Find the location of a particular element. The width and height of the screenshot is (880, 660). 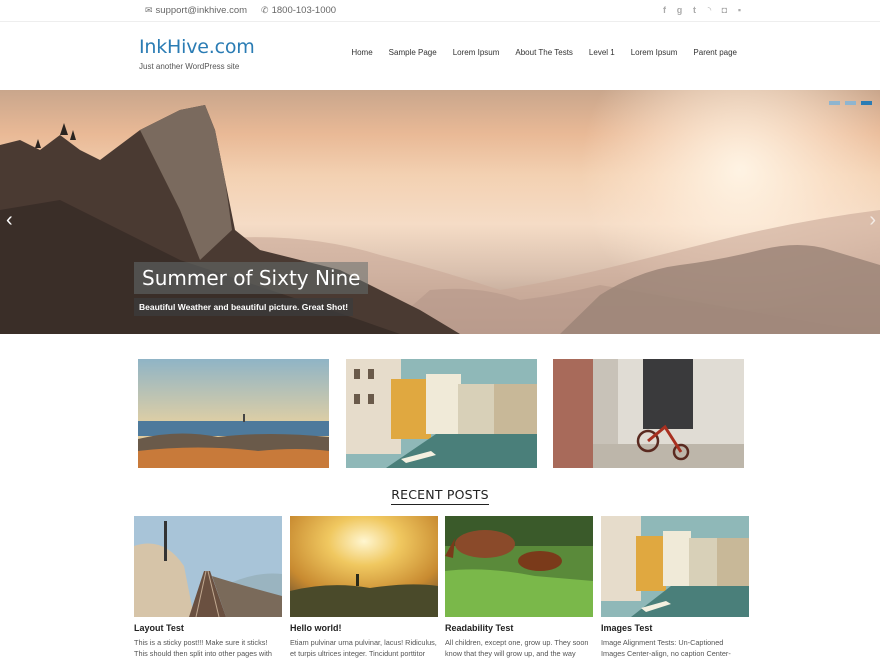

post-thumbnail-sunset is located at coordinates (364, 566).